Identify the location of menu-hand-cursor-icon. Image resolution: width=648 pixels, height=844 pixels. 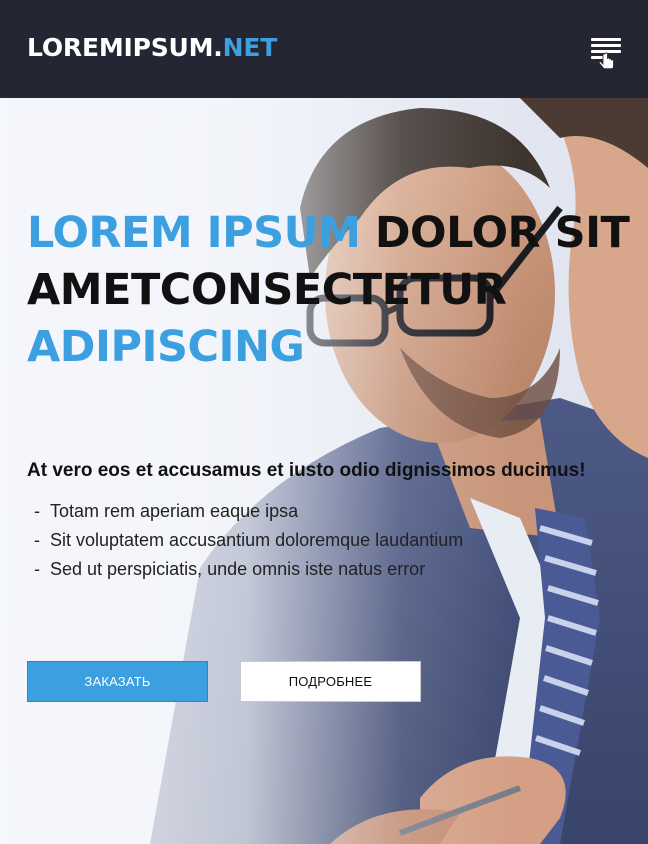
(606, 54).